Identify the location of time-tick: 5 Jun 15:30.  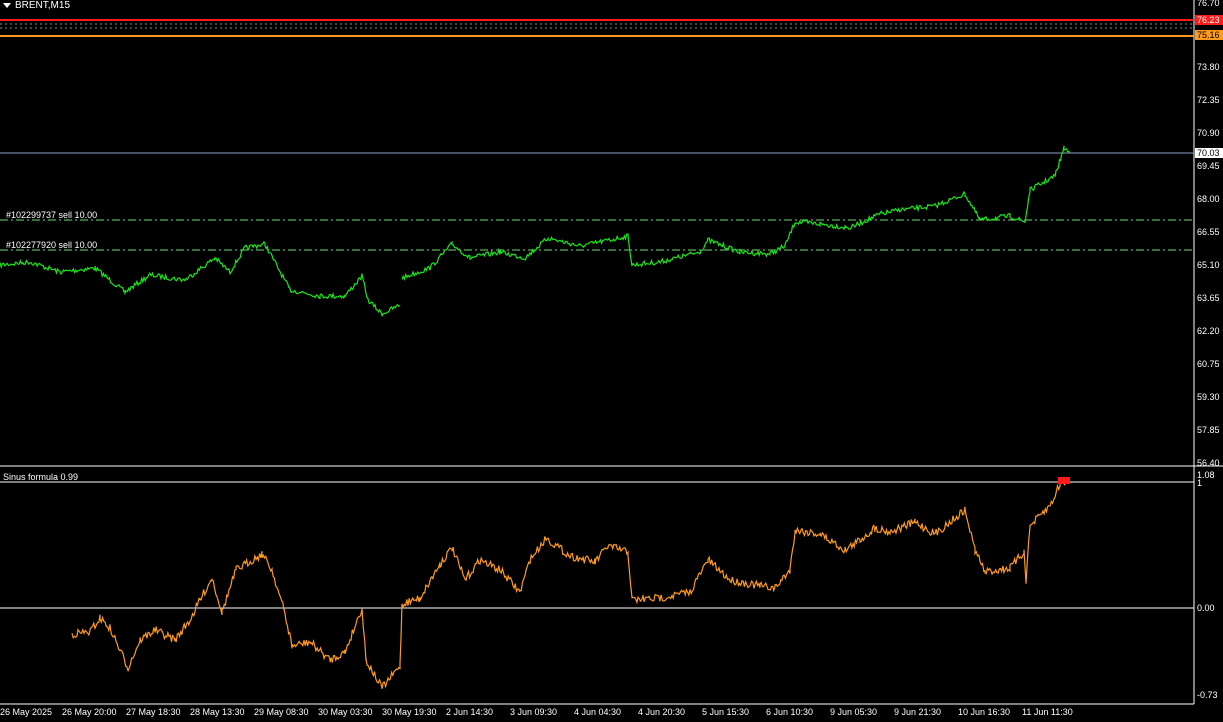
(726, 712).